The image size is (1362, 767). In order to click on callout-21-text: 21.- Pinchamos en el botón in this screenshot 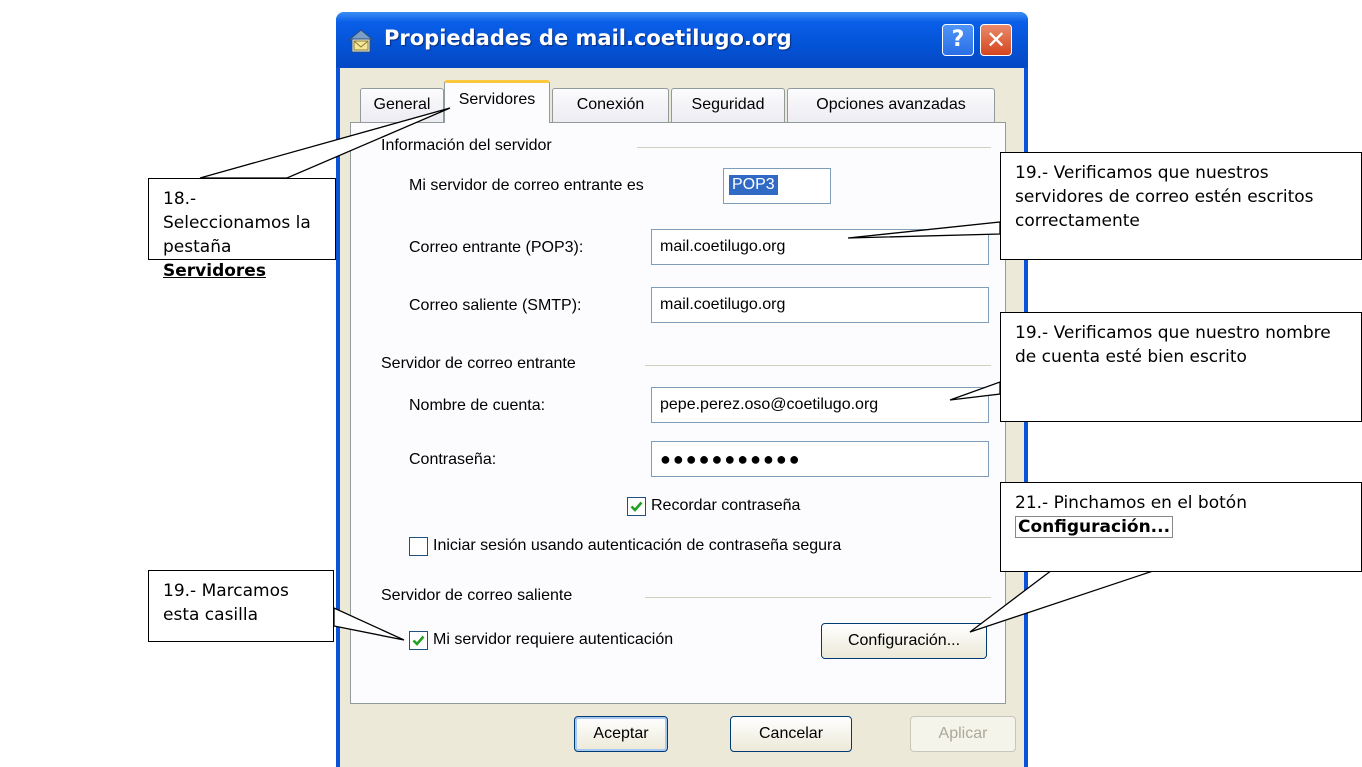, I will do `click(1131, 503)`.